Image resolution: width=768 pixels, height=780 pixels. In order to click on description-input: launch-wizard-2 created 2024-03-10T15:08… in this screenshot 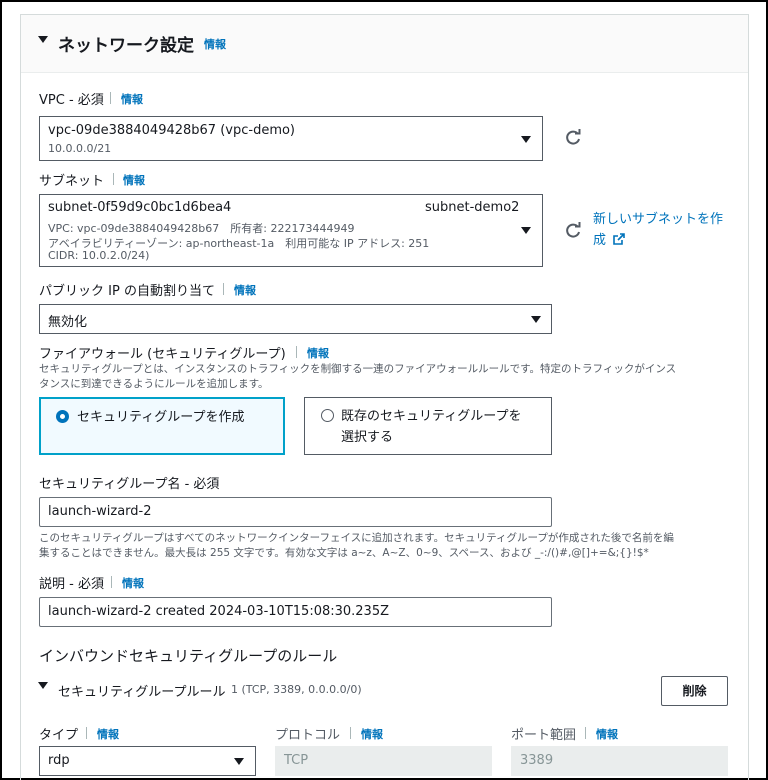, I will do `click(295, 612)`.